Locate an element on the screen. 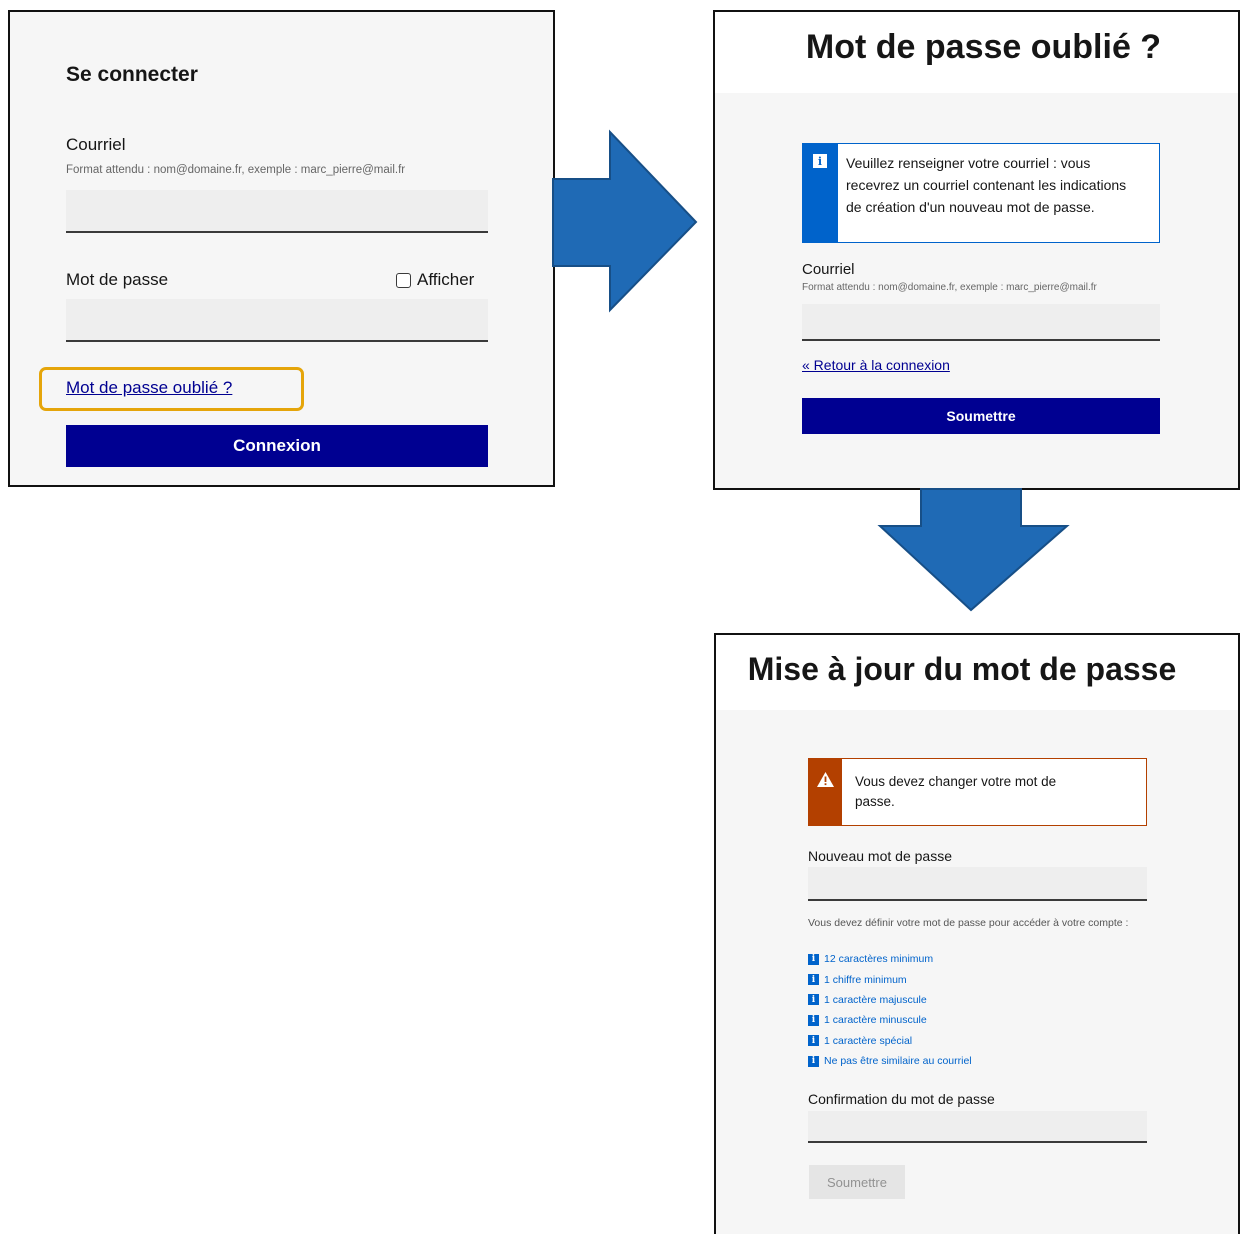 The height and width of the screenshot is (1234, 1240). requirement-item: i 1 chiffre minimum is located at coordinates (958, 979).